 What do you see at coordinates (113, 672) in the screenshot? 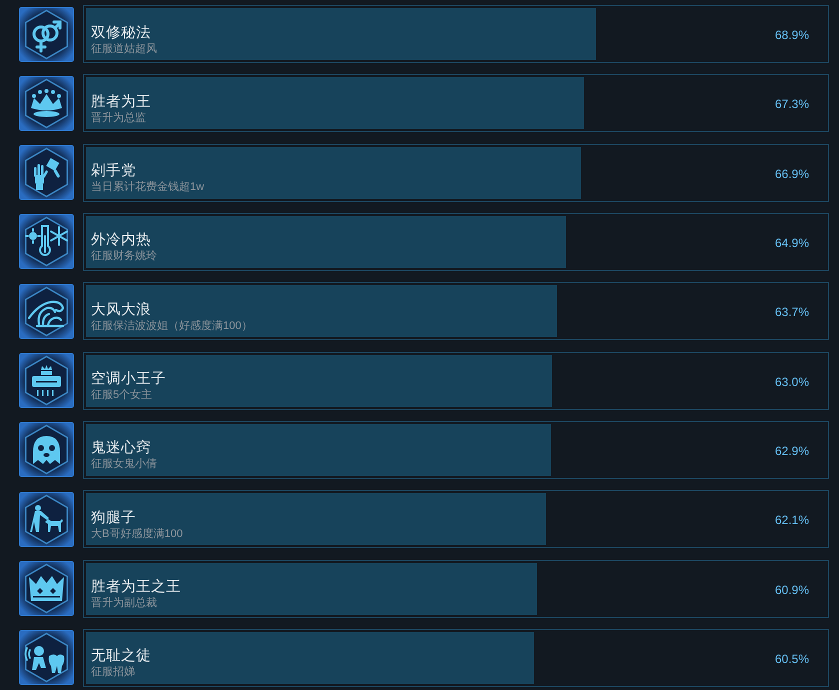
I see `achievement-description: 征服招娣` at bounding box center [113, 672].